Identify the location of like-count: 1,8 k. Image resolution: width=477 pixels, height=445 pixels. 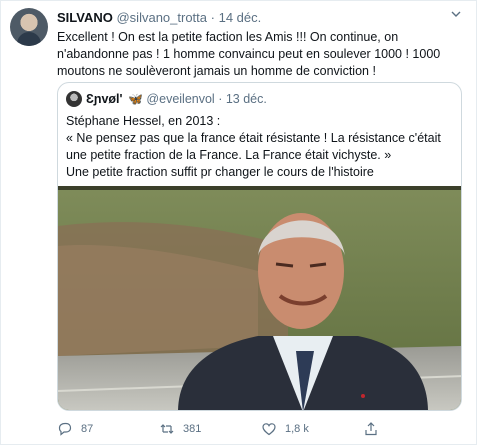
(297, 429).